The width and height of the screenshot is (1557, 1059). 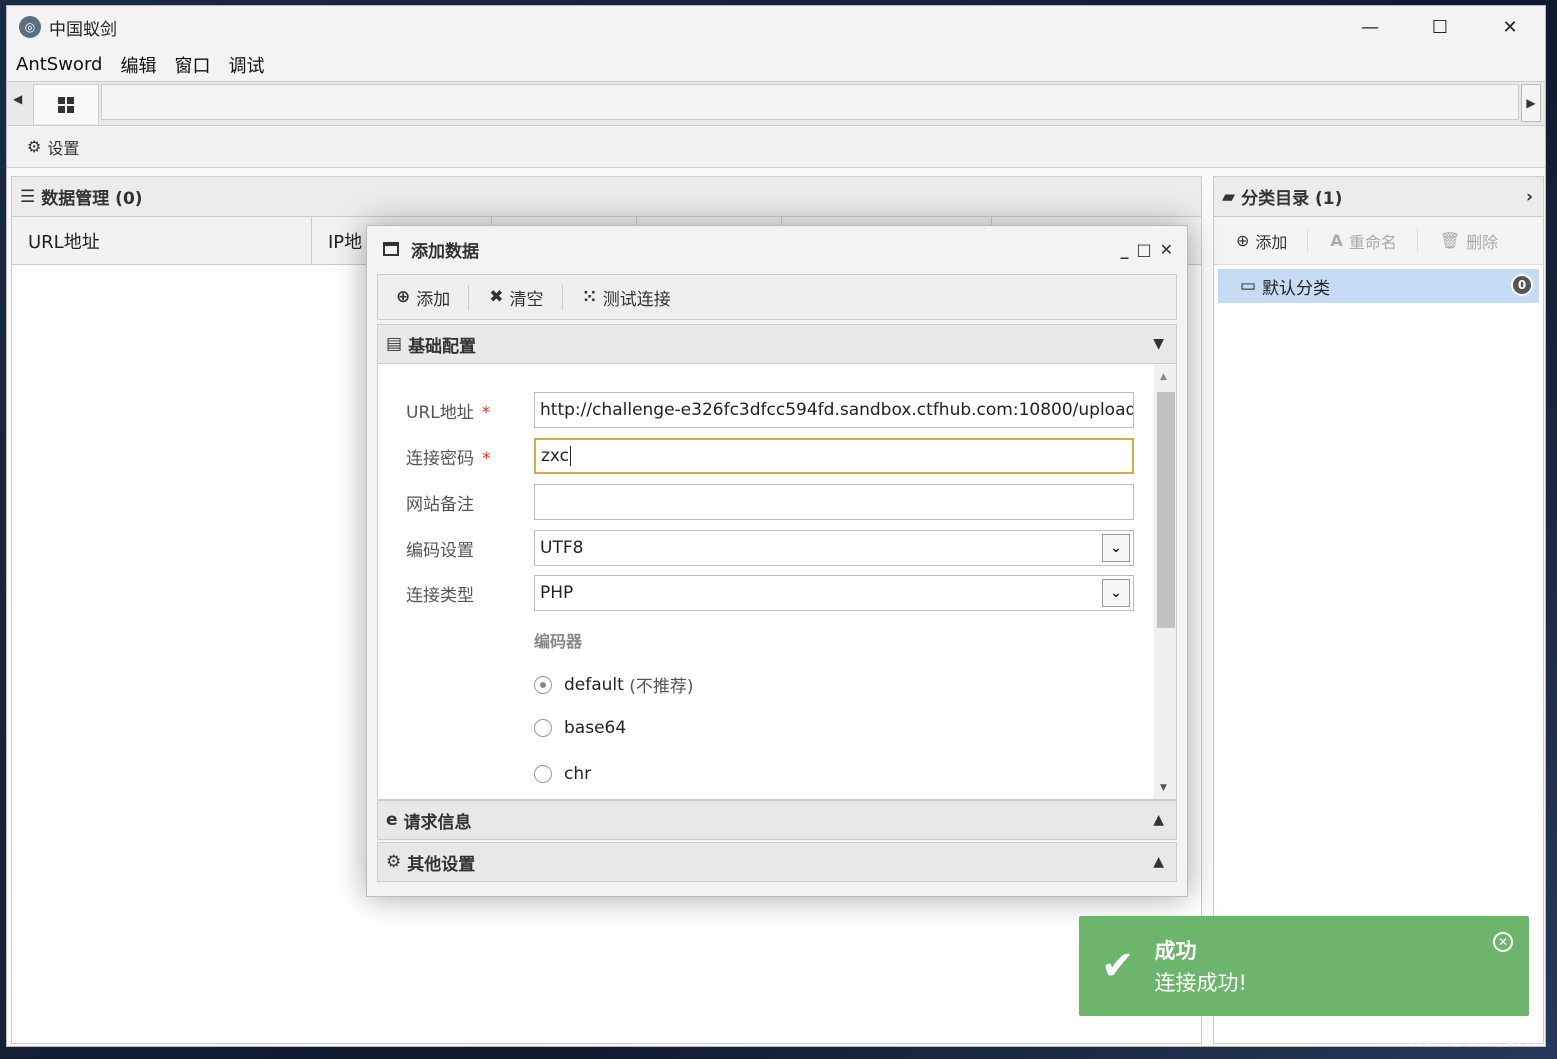 I want to click on tab-bar: ◀ ▶, so click(x=776, y=104).